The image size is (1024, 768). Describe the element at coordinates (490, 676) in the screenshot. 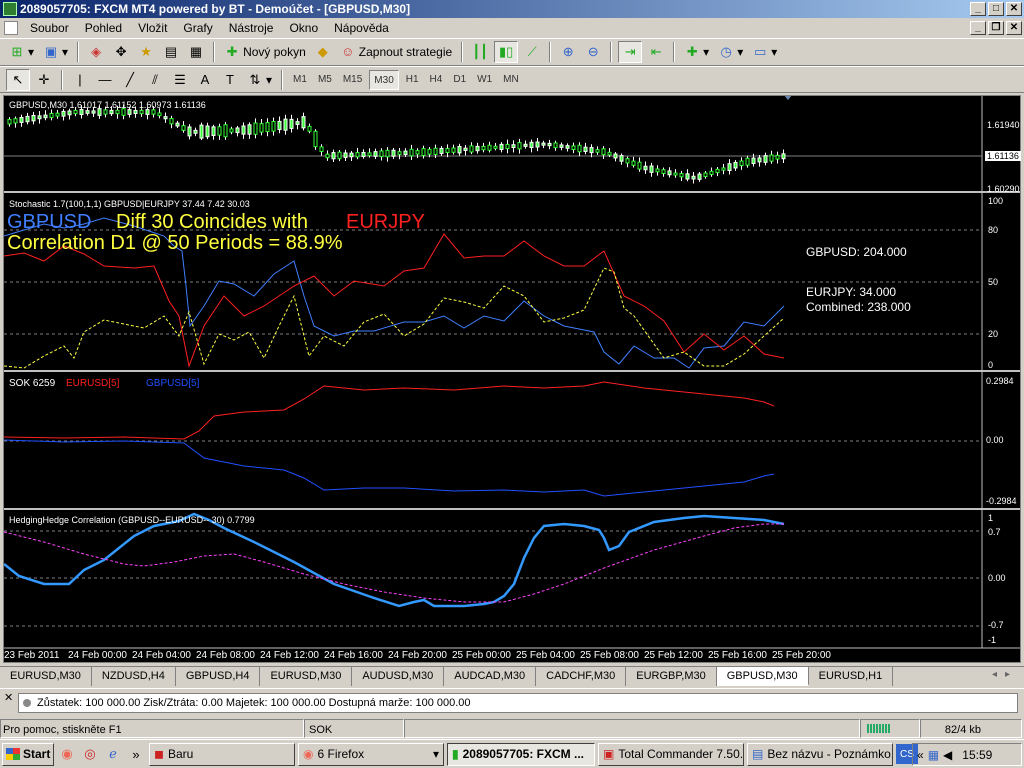

I see `tab-audcad-m30: AUDCAD,M30` at that location.